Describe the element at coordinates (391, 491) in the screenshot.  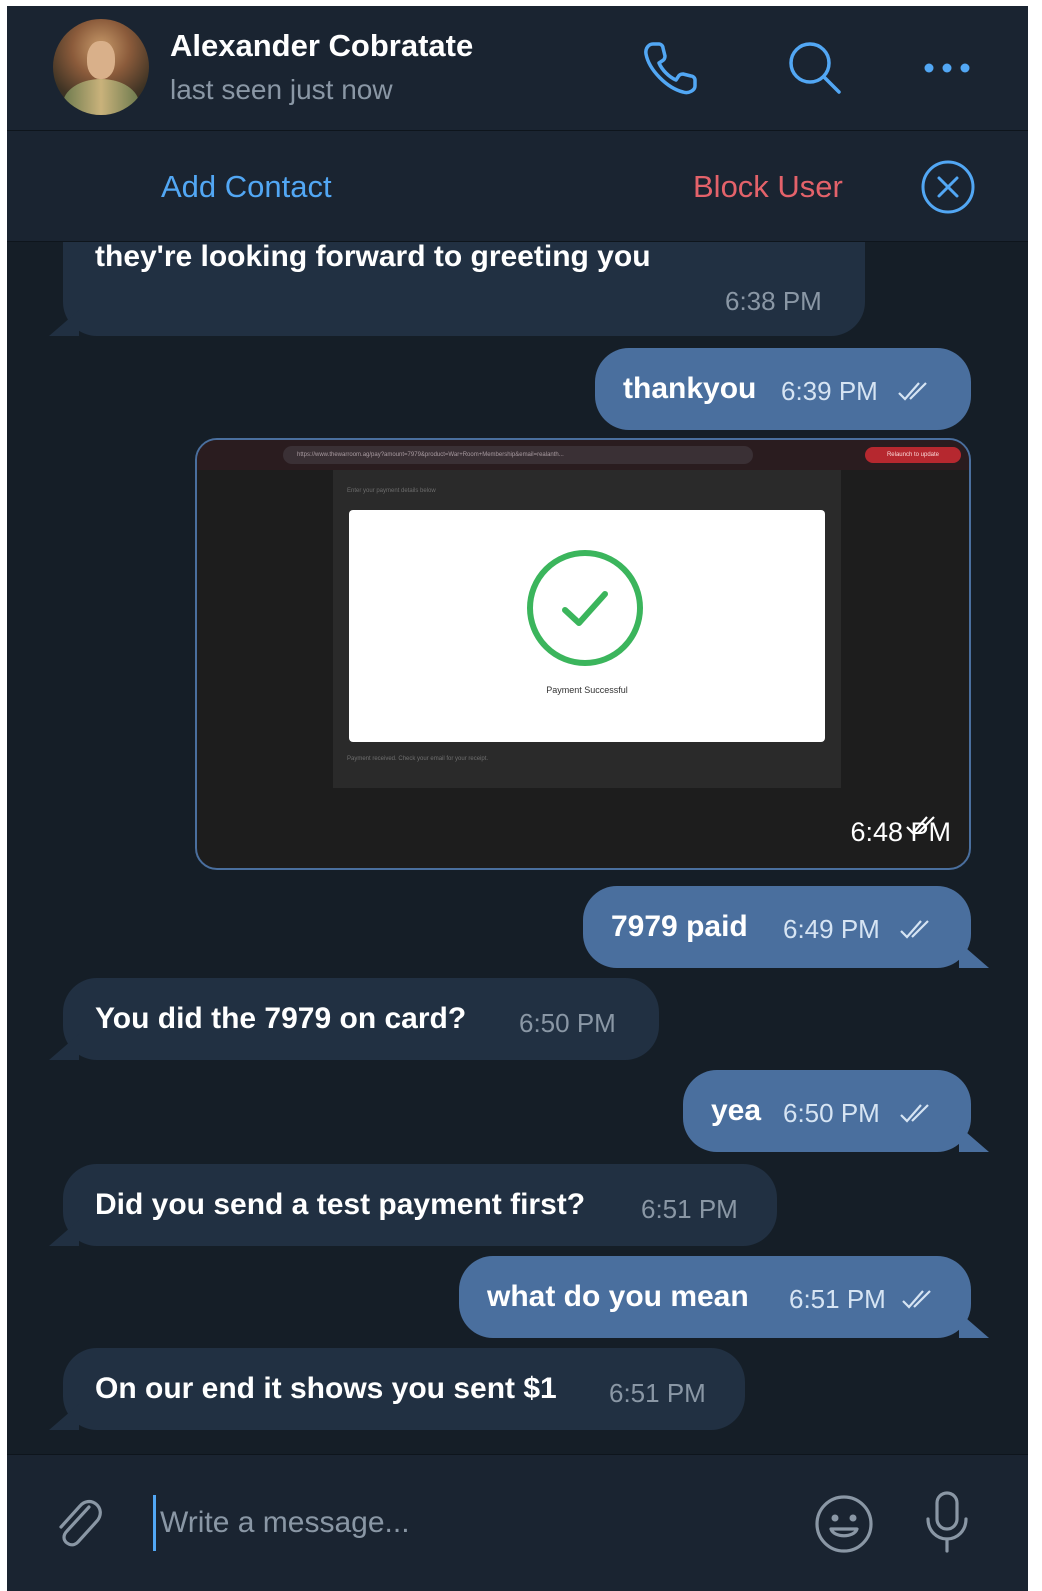
I see `payment-top-text: Enter your payment details below` at that location.